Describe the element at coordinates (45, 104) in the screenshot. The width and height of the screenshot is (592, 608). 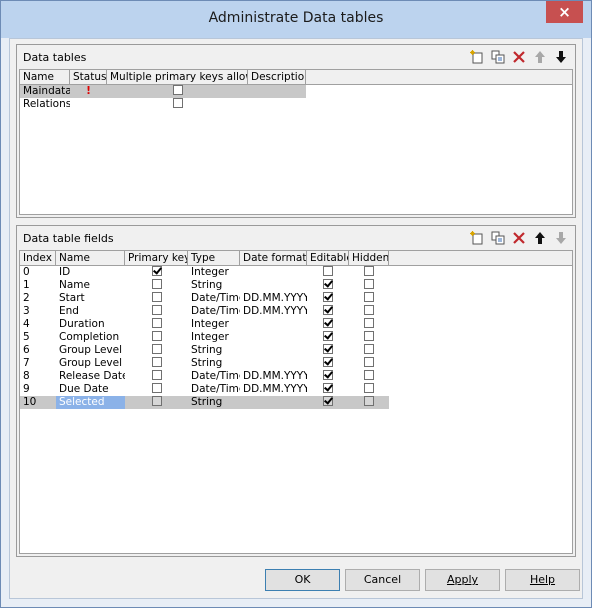
I see `table-name-cell: Relations` at that location.